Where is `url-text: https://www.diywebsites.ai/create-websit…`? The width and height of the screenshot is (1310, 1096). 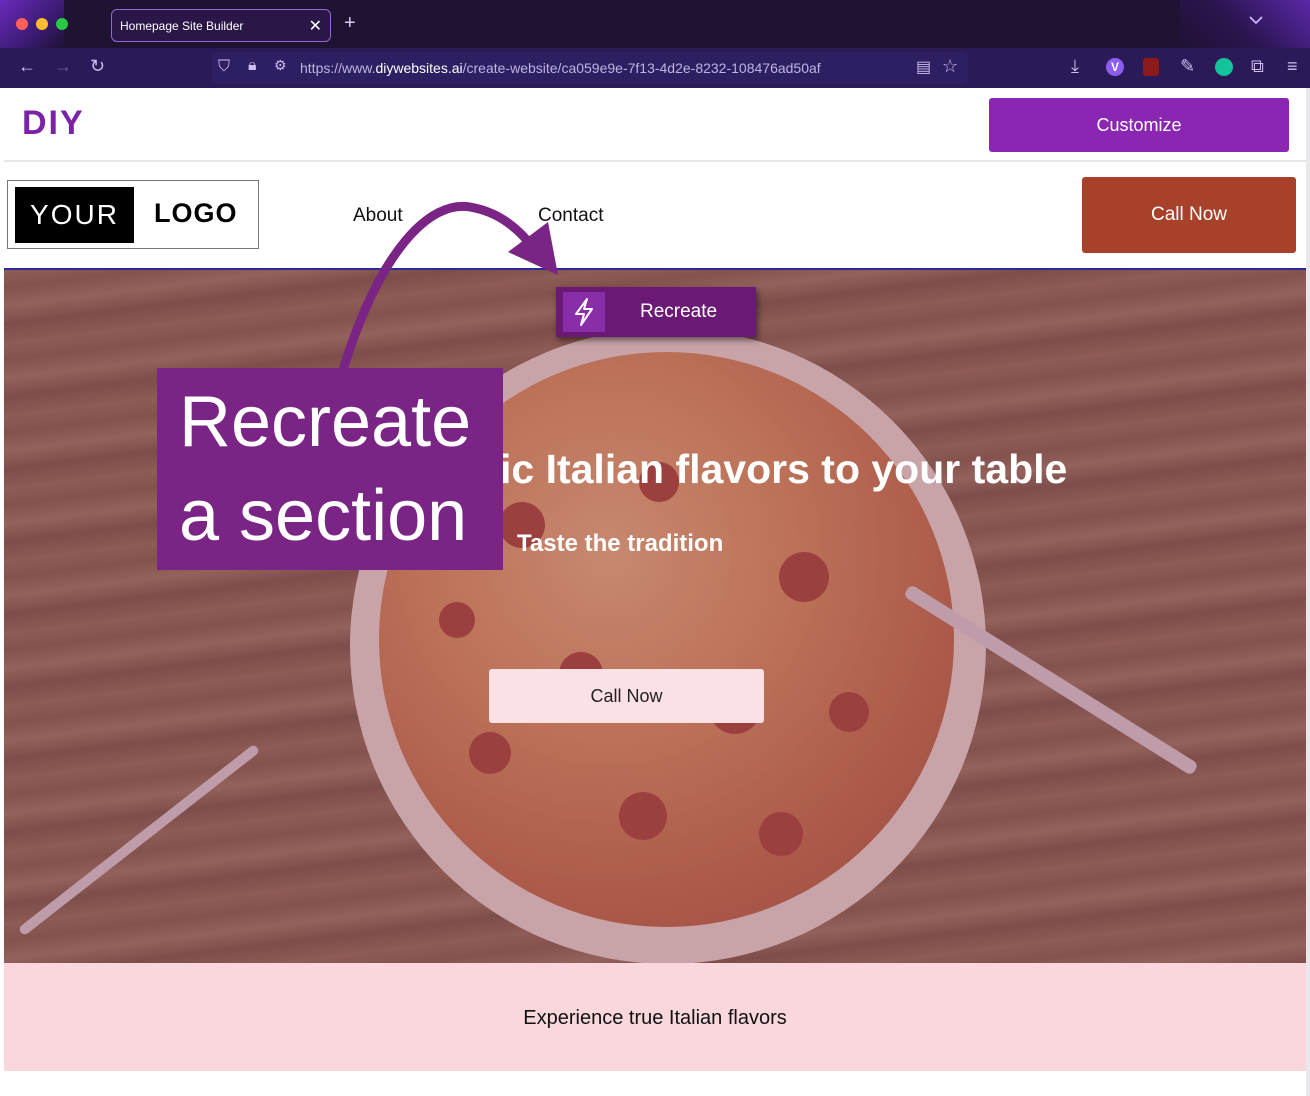
url-text: https://www.diywebsites.ai/create-websit… is located at coordinates (560, 68).